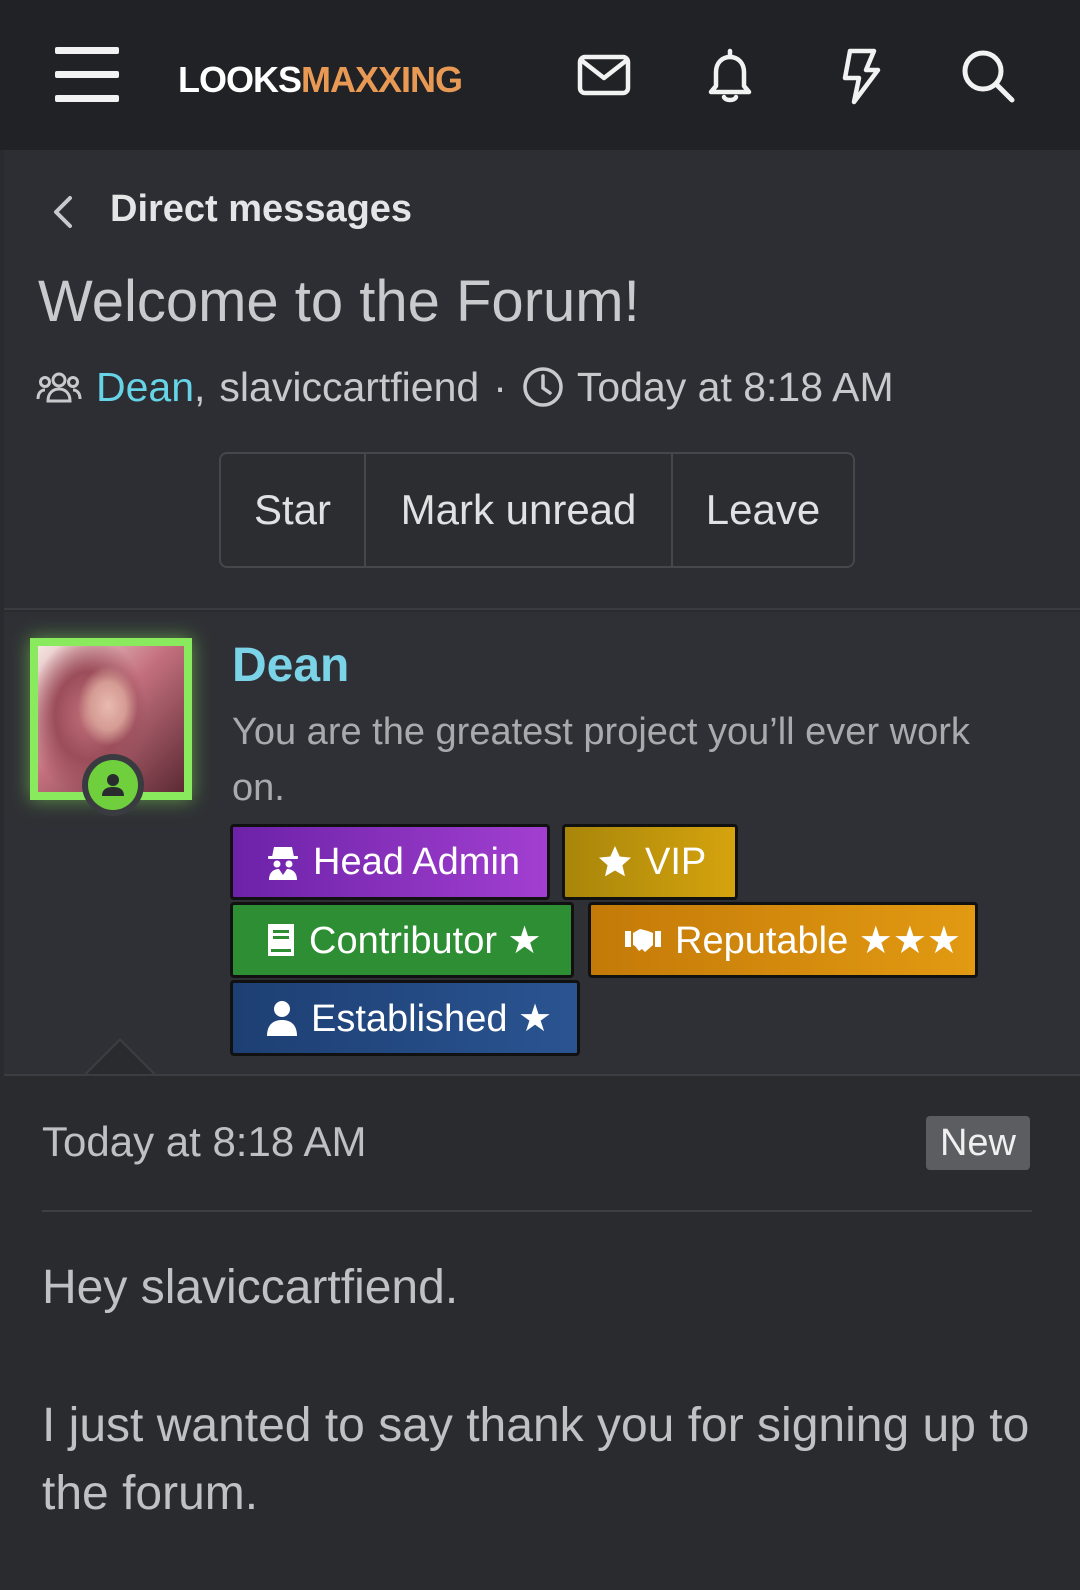 The width and height of the screenshot is (1080, 1590). I want to click on user-icon, so click(282, 1018).